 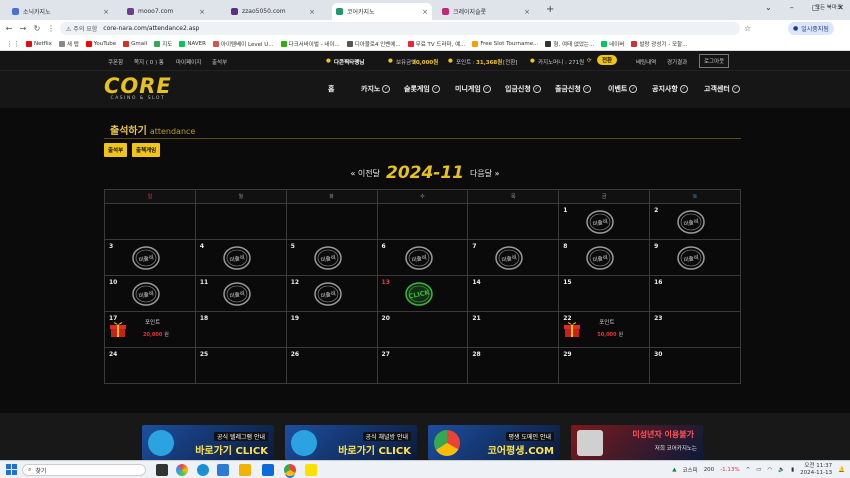 I want to click on logout-button: 로그아웃, so click(x=714, y=61).